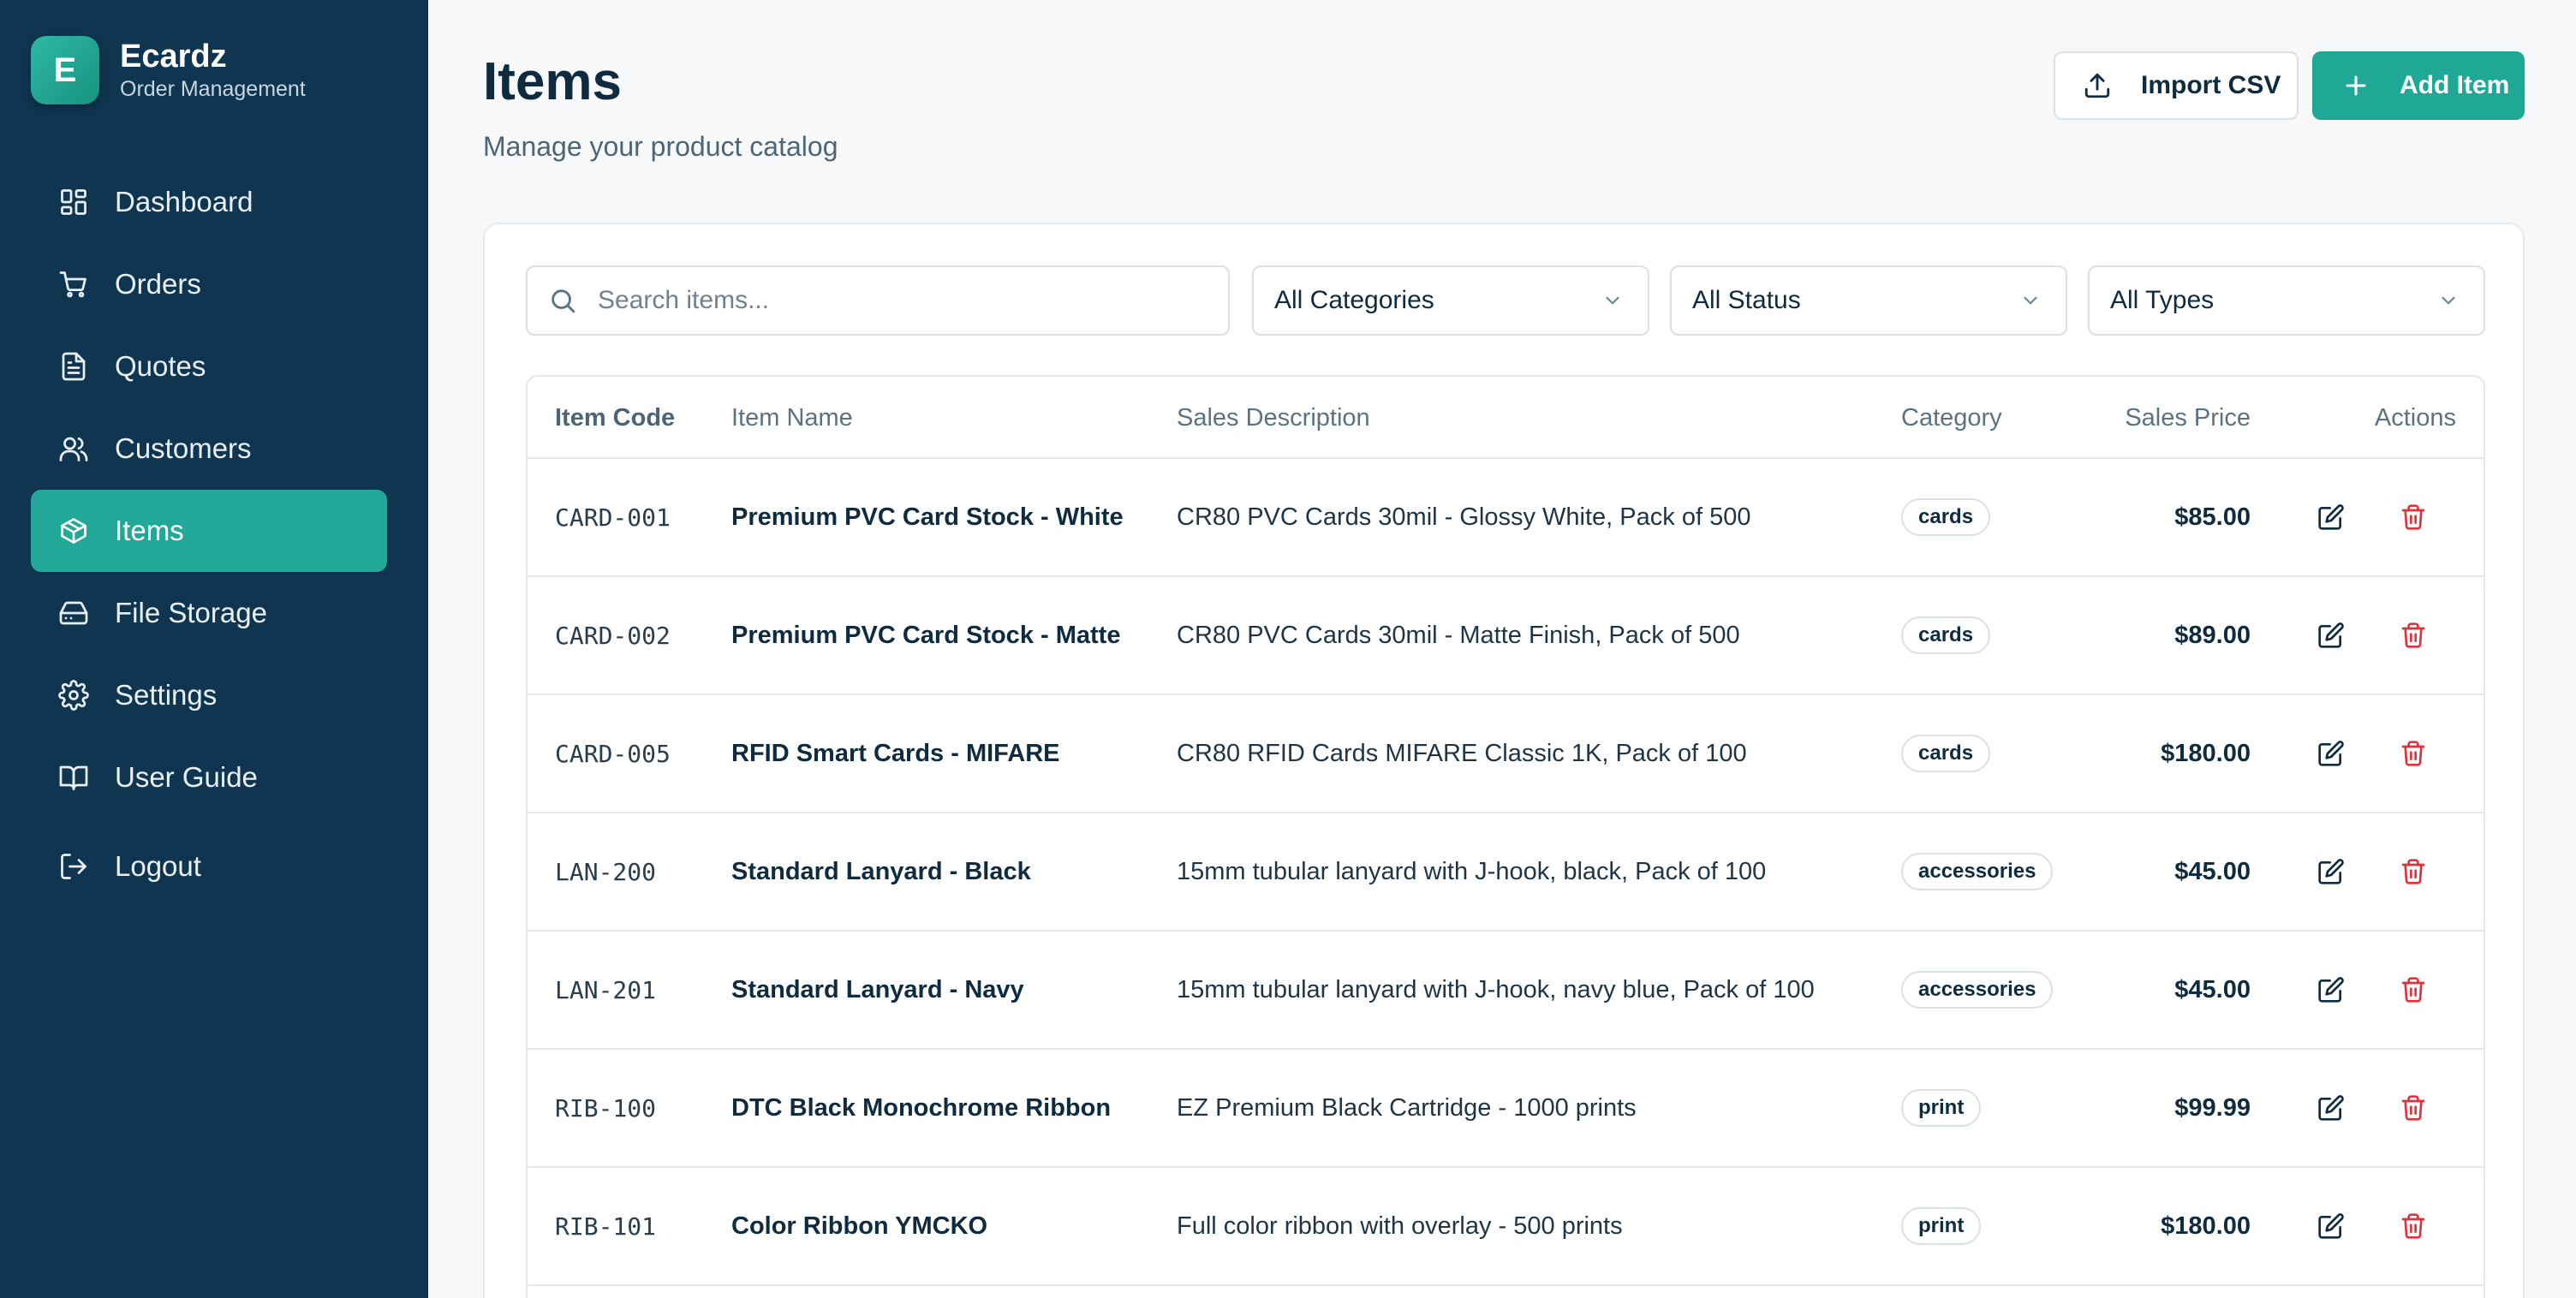 The height and width of the screenshot is (1298, 2576). I want to click on type-select: All Types, so click(2286, 300).